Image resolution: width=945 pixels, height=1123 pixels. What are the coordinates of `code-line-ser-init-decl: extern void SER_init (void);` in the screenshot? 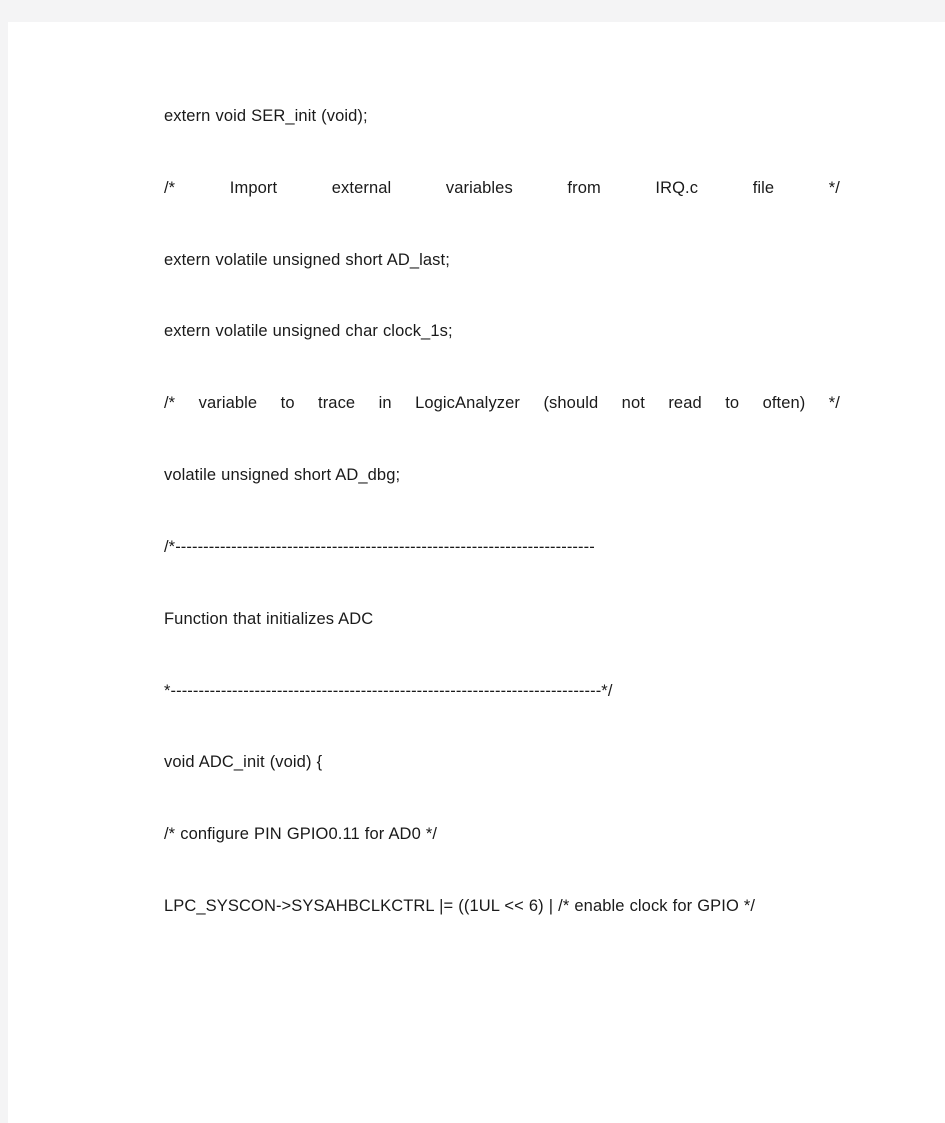 It's located at (266, 116).